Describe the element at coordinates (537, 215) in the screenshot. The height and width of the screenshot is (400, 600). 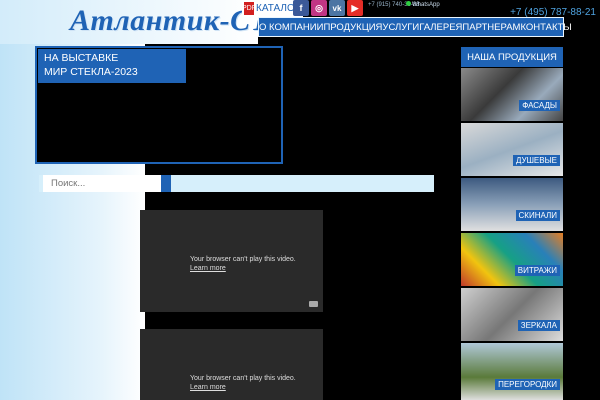
I see `product-label: СКИНАЛИ` at that location.